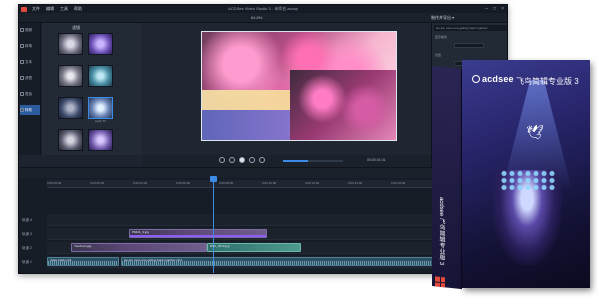 Image resolution: width=599 pixels, height=304 pixels. Describe the element at coordinates (376, 160) in the screenshot. I see `timecode: 00:00:01.01` at that location.